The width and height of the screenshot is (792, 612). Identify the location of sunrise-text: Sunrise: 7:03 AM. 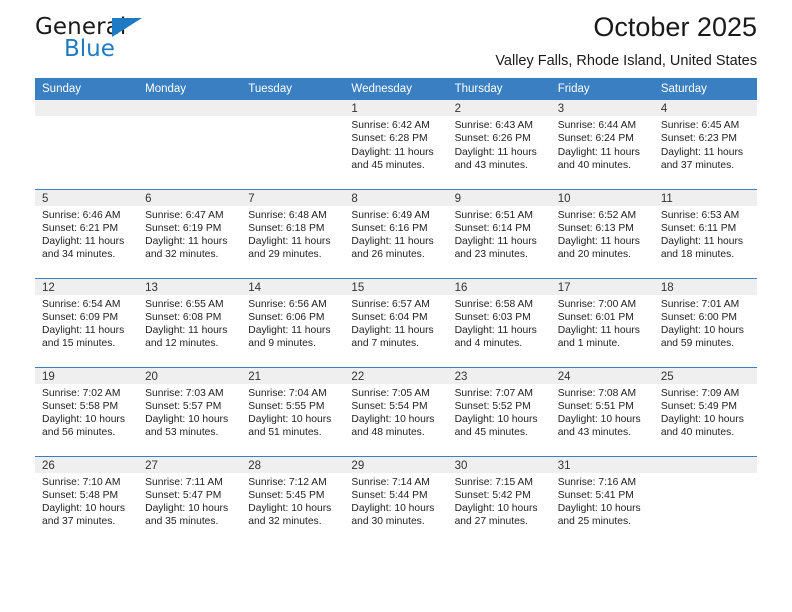
(184, 393).